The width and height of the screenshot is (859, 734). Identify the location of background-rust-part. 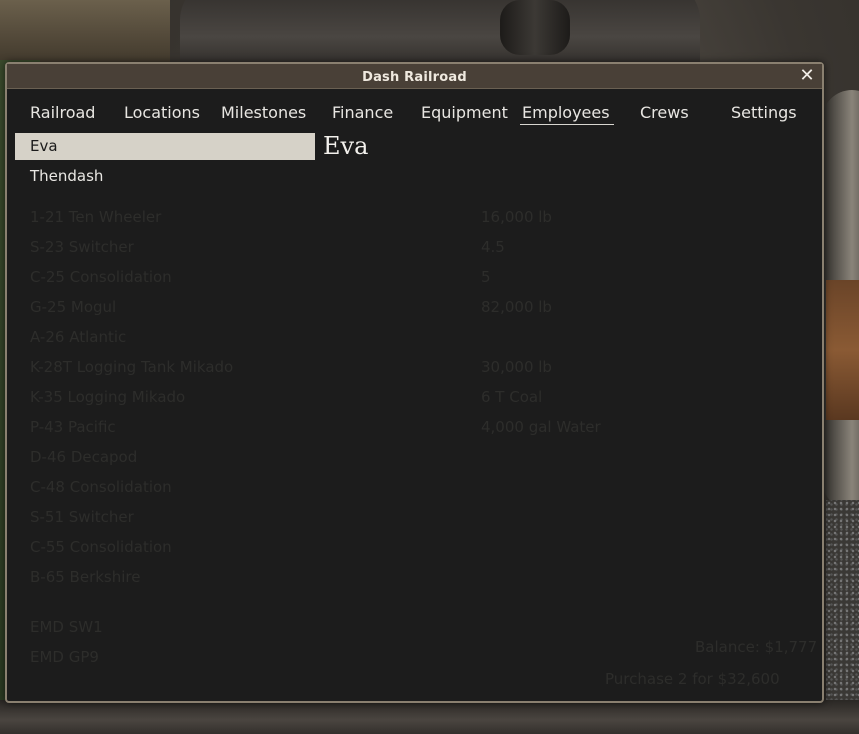
(842, 350).